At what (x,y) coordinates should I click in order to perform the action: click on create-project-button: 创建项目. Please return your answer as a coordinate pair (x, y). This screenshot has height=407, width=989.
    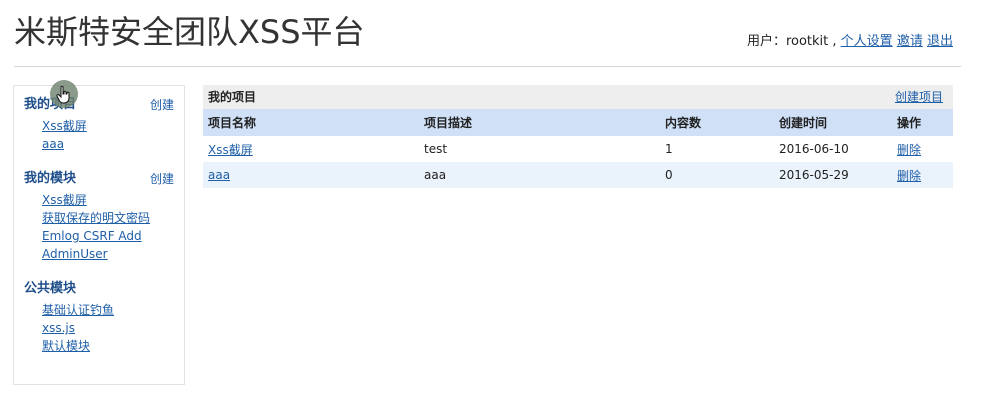
    Looking at the image, I should click on (919, 97).